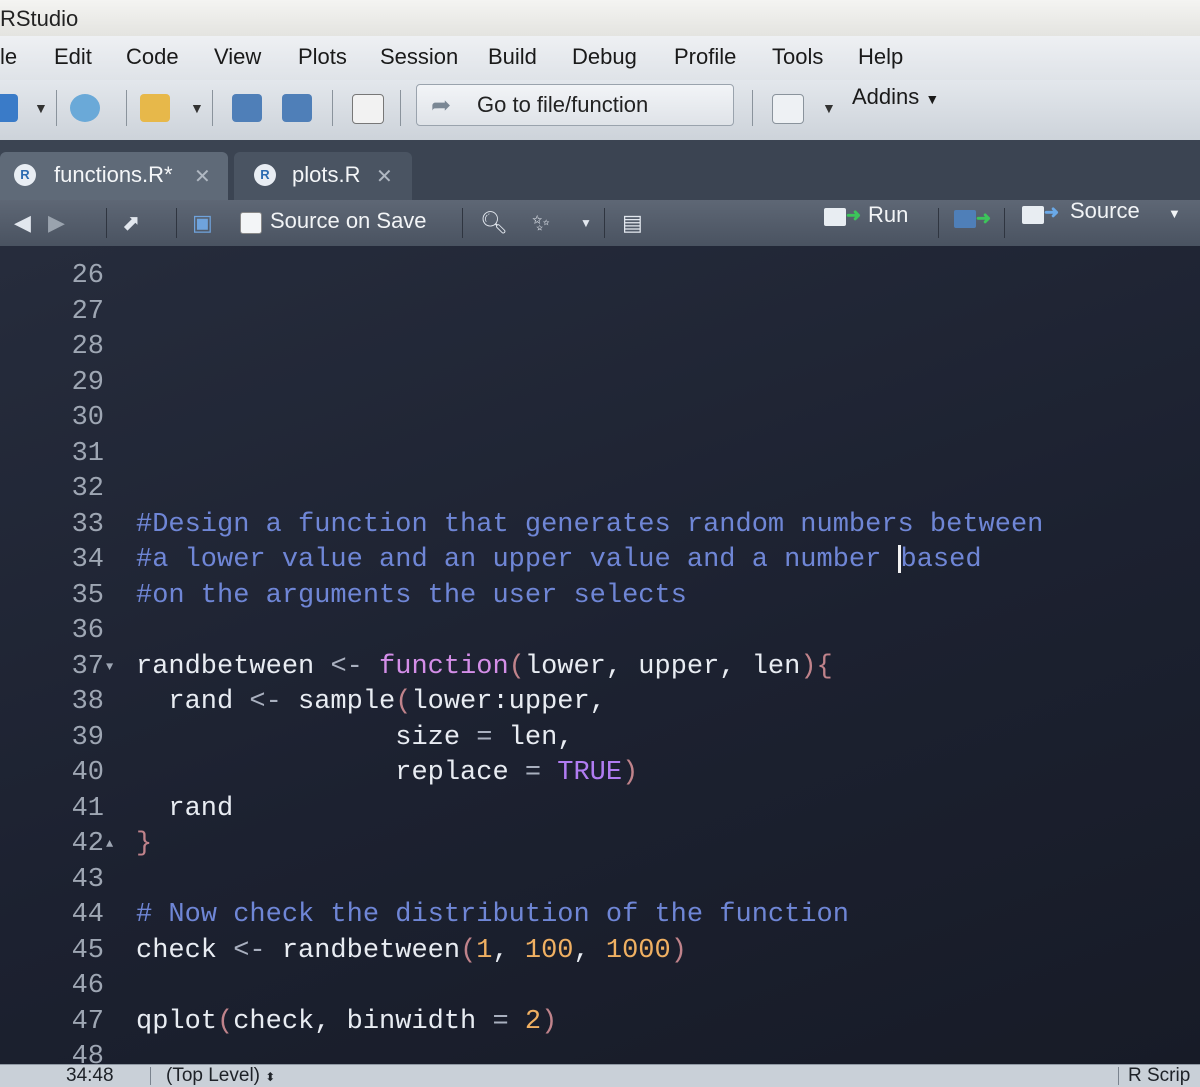 The width and height of the screenshot is (1200, 1087). What do you see at coordinates (886, 96) in the screenshot?
I see `addins-label: Addins` at bounding box center [886, 96].